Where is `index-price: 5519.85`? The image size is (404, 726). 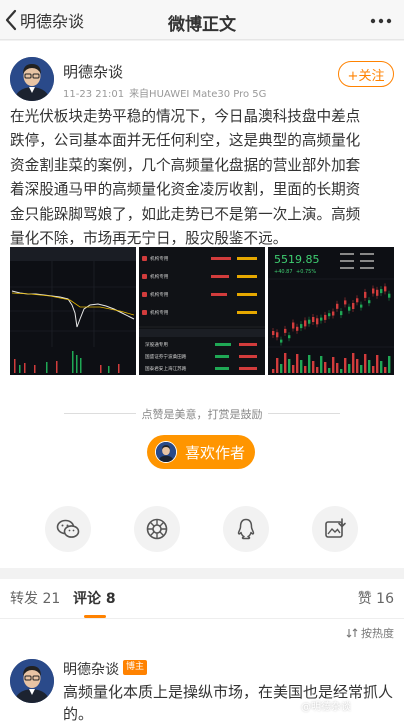
index-price: 5519.85 is located at coordinates (297, 259).